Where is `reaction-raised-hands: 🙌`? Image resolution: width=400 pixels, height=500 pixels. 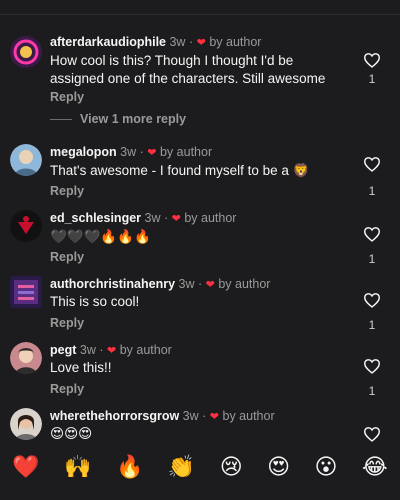
reaction-raised-hands: 🙌 is located at coordinates (77, 468).